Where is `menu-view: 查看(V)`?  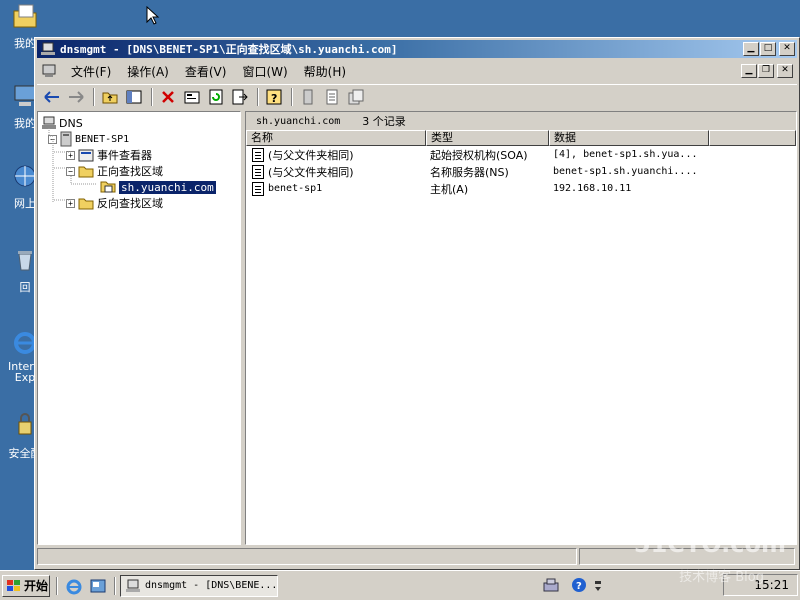 menu-view: 查看(V) is located at coordinates (206, 71).